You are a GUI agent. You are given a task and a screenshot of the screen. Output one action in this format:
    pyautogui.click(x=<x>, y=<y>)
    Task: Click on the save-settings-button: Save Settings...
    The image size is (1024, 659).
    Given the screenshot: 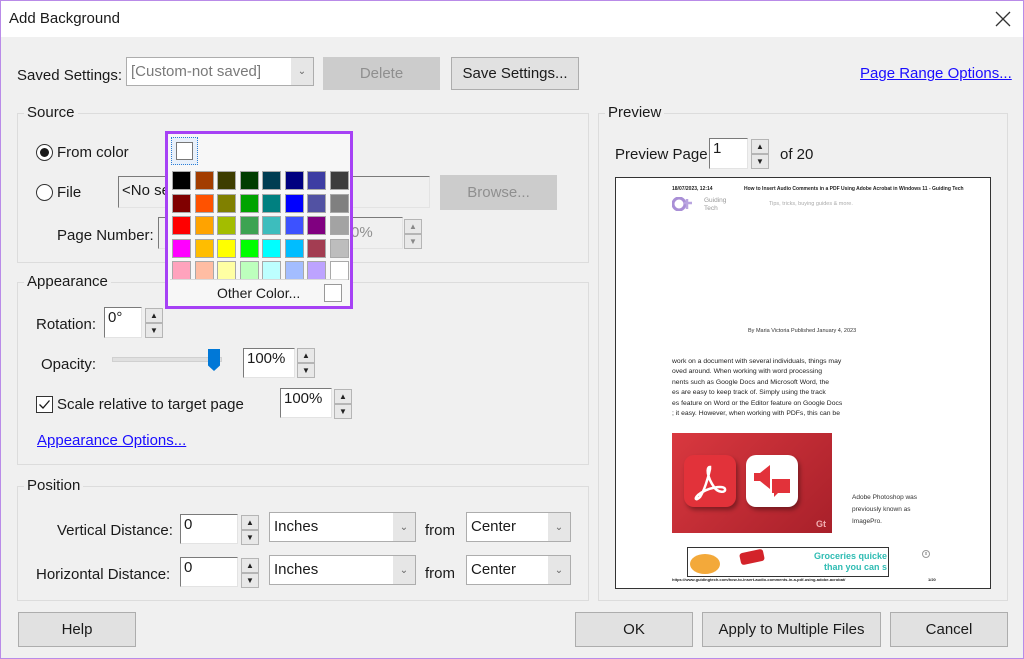 What is the action you would take?
    pyautogui.click(x=515, y=73)
    